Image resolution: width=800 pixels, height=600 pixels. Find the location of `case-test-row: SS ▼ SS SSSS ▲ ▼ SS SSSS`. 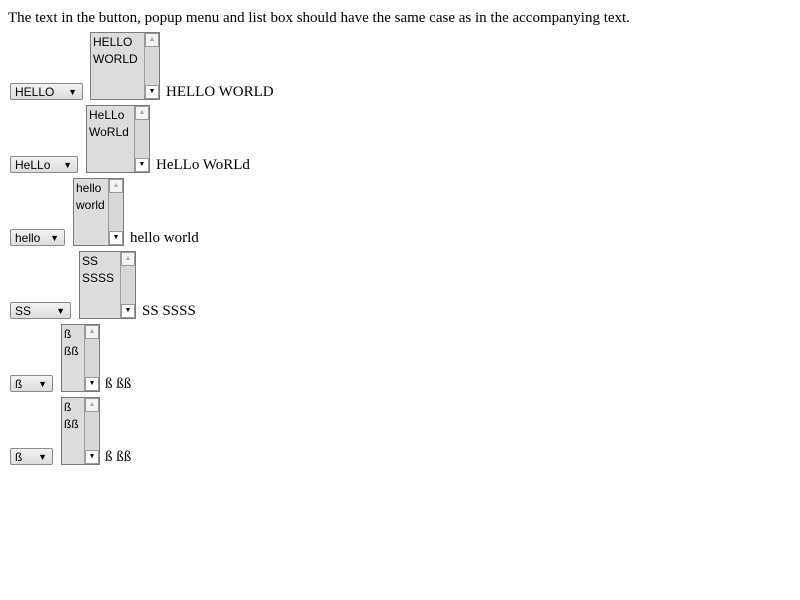

case-test-row: SS ▼ SS SSSS ▲ ▼ SS SSSS is located at coordinates (160, 284).